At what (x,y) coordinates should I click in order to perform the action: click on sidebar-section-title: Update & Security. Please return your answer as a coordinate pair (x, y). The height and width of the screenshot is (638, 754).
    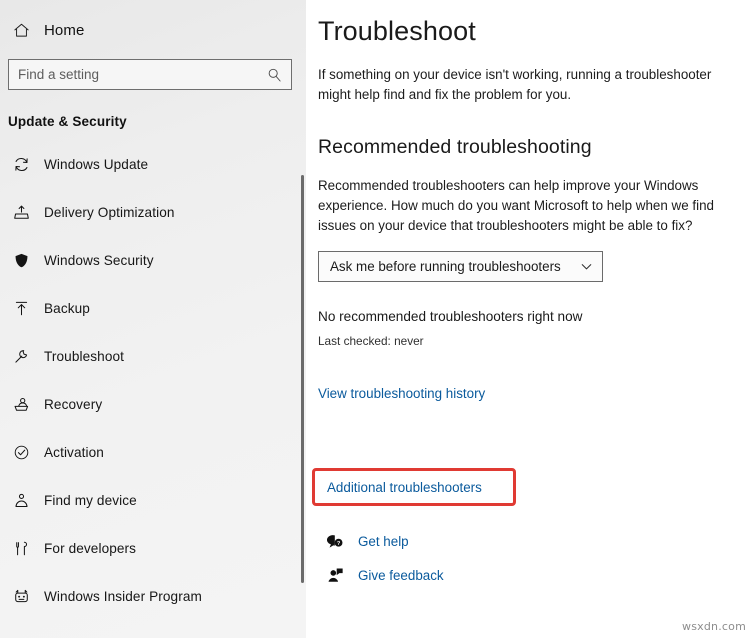
    Looking at the image, I should click on (67, 121).